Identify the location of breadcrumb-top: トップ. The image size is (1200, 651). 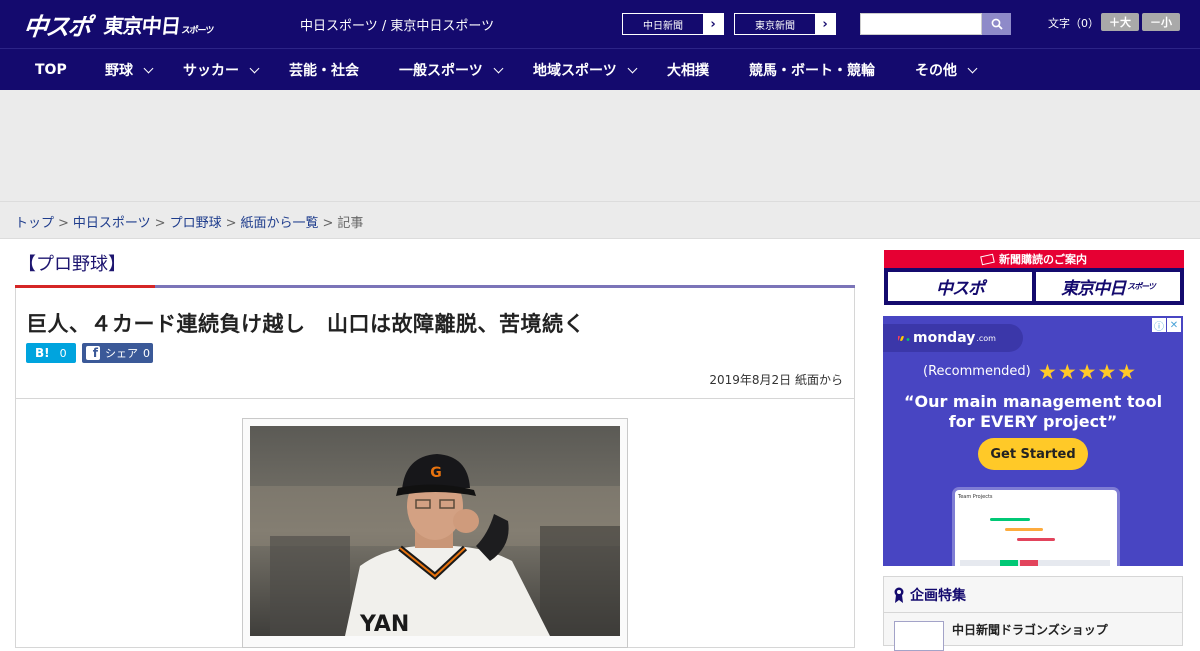
(34, 223).